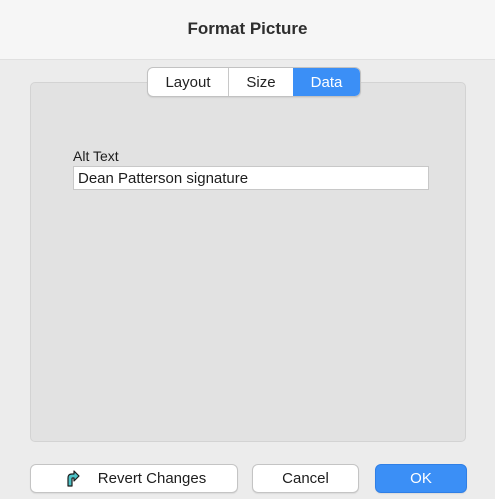  What do you see at coordinates (188, 82) in the screenshot?
I see `tab-layout: Layout` at bounding box center [188, 82].